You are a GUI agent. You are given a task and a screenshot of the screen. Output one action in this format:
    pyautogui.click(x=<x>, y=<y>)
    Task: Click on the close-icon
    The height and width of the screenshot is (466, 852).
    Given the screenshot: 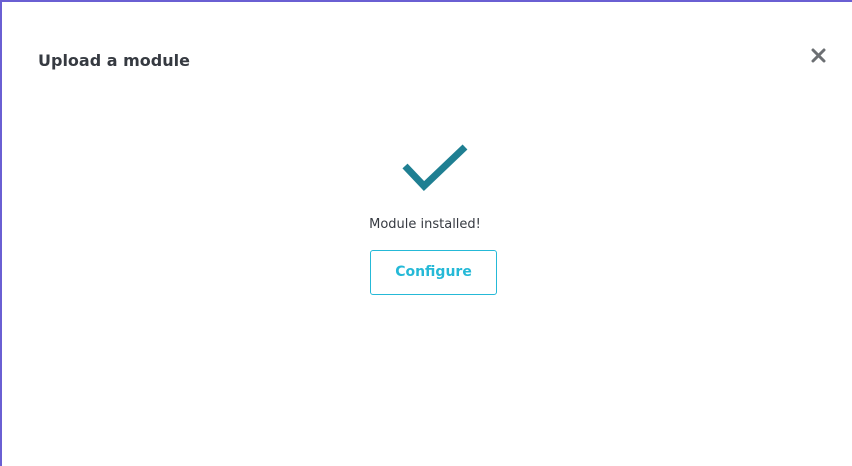 What is the action you would take?
    pyautogui.click(x=818, y=55)
    